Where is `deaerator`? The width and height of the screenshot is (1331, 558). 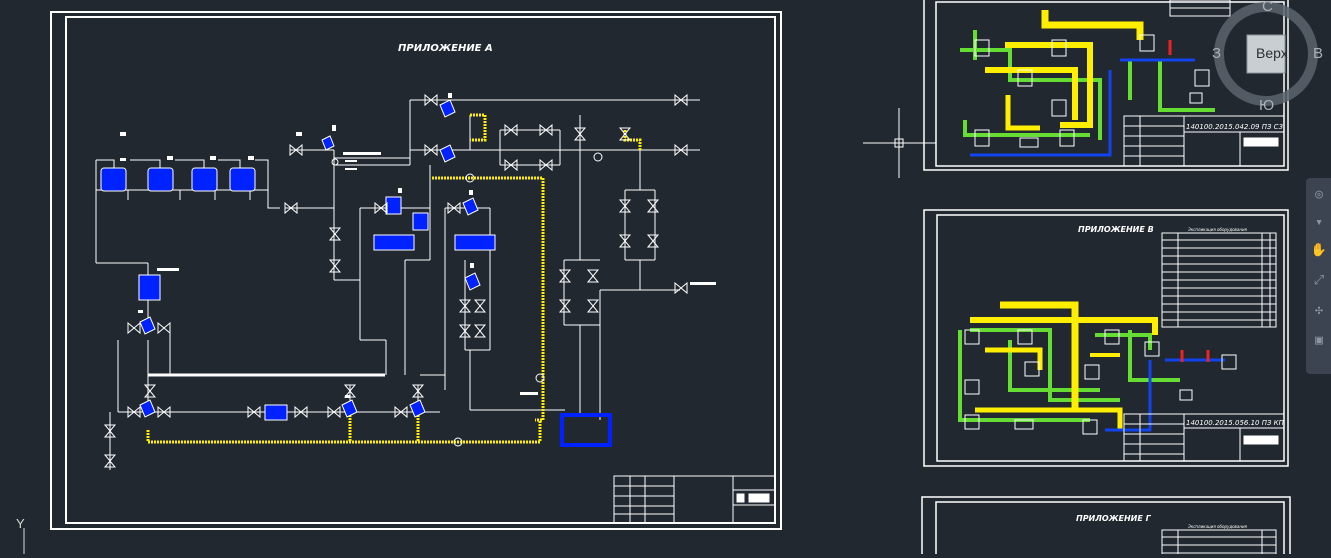 deaerator is located at coordinates (149, 287).